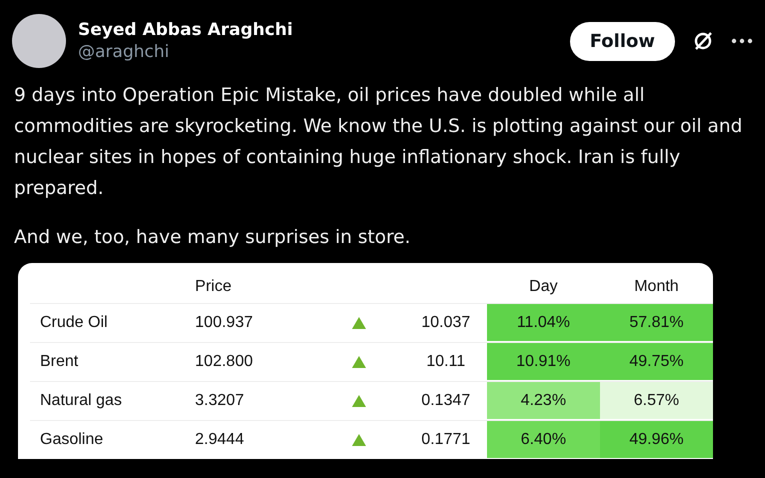 Image resolution: width=765 pixels, height=478 pixels. What do you see at coordinates (81, 401) in the screenshot?
I see `table-cell-text: Natural gas` at bounding box center [81, 401].